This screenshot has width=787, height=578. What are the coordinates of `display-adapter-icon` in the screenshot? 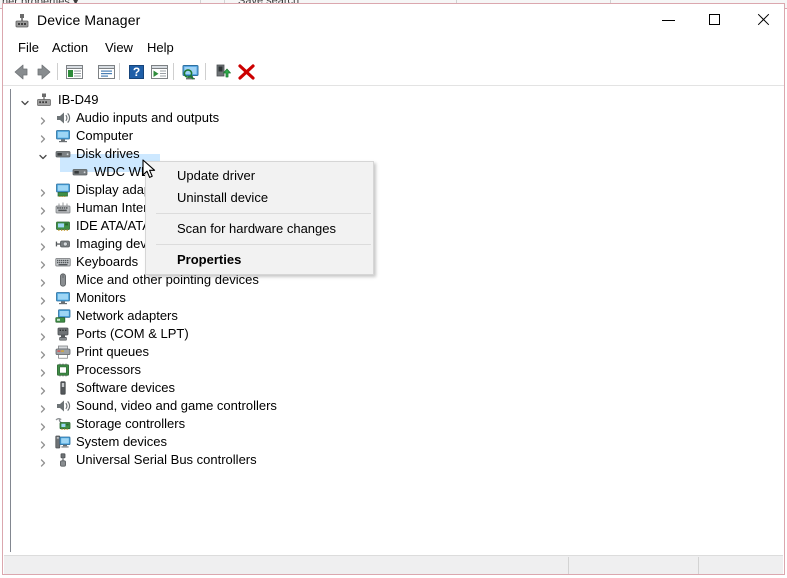 It's located at (63, 190).